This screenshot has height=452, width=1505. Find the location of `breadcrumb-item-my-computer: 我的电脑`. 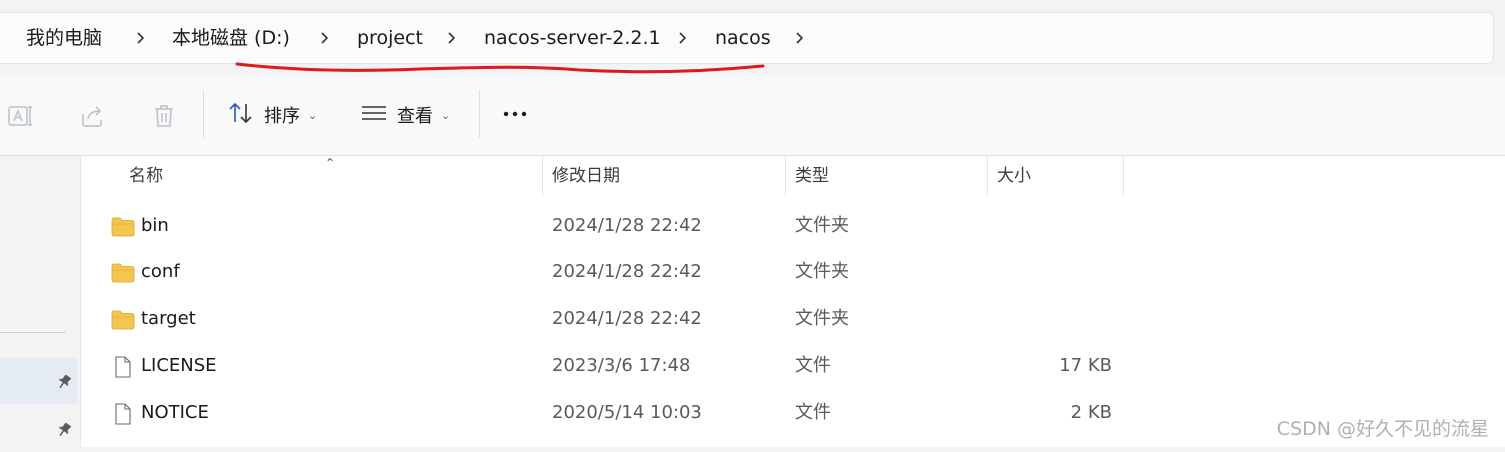

breadcrumb-item-my-computer: 我的电脑 is located at coordinates (64, 38).